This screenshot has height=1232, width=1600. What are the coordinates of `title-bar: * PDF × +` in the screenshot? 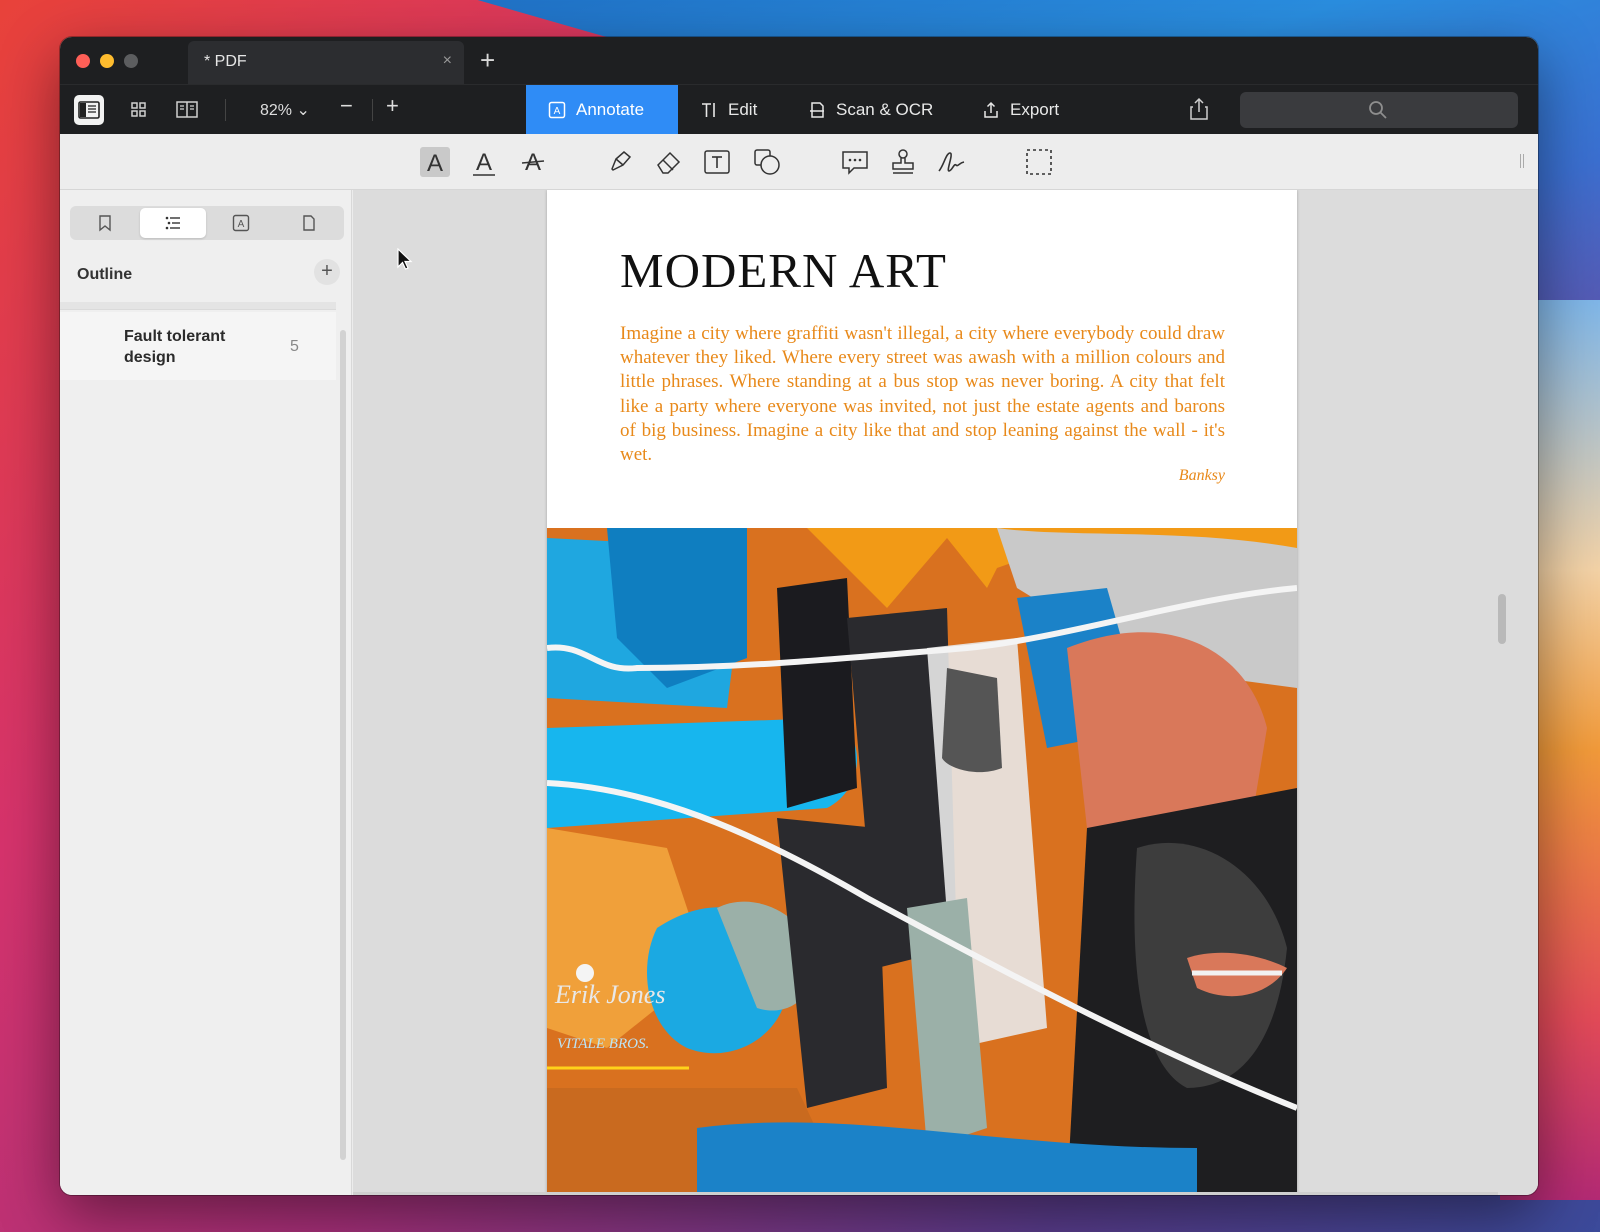 It's located at (799, 60).